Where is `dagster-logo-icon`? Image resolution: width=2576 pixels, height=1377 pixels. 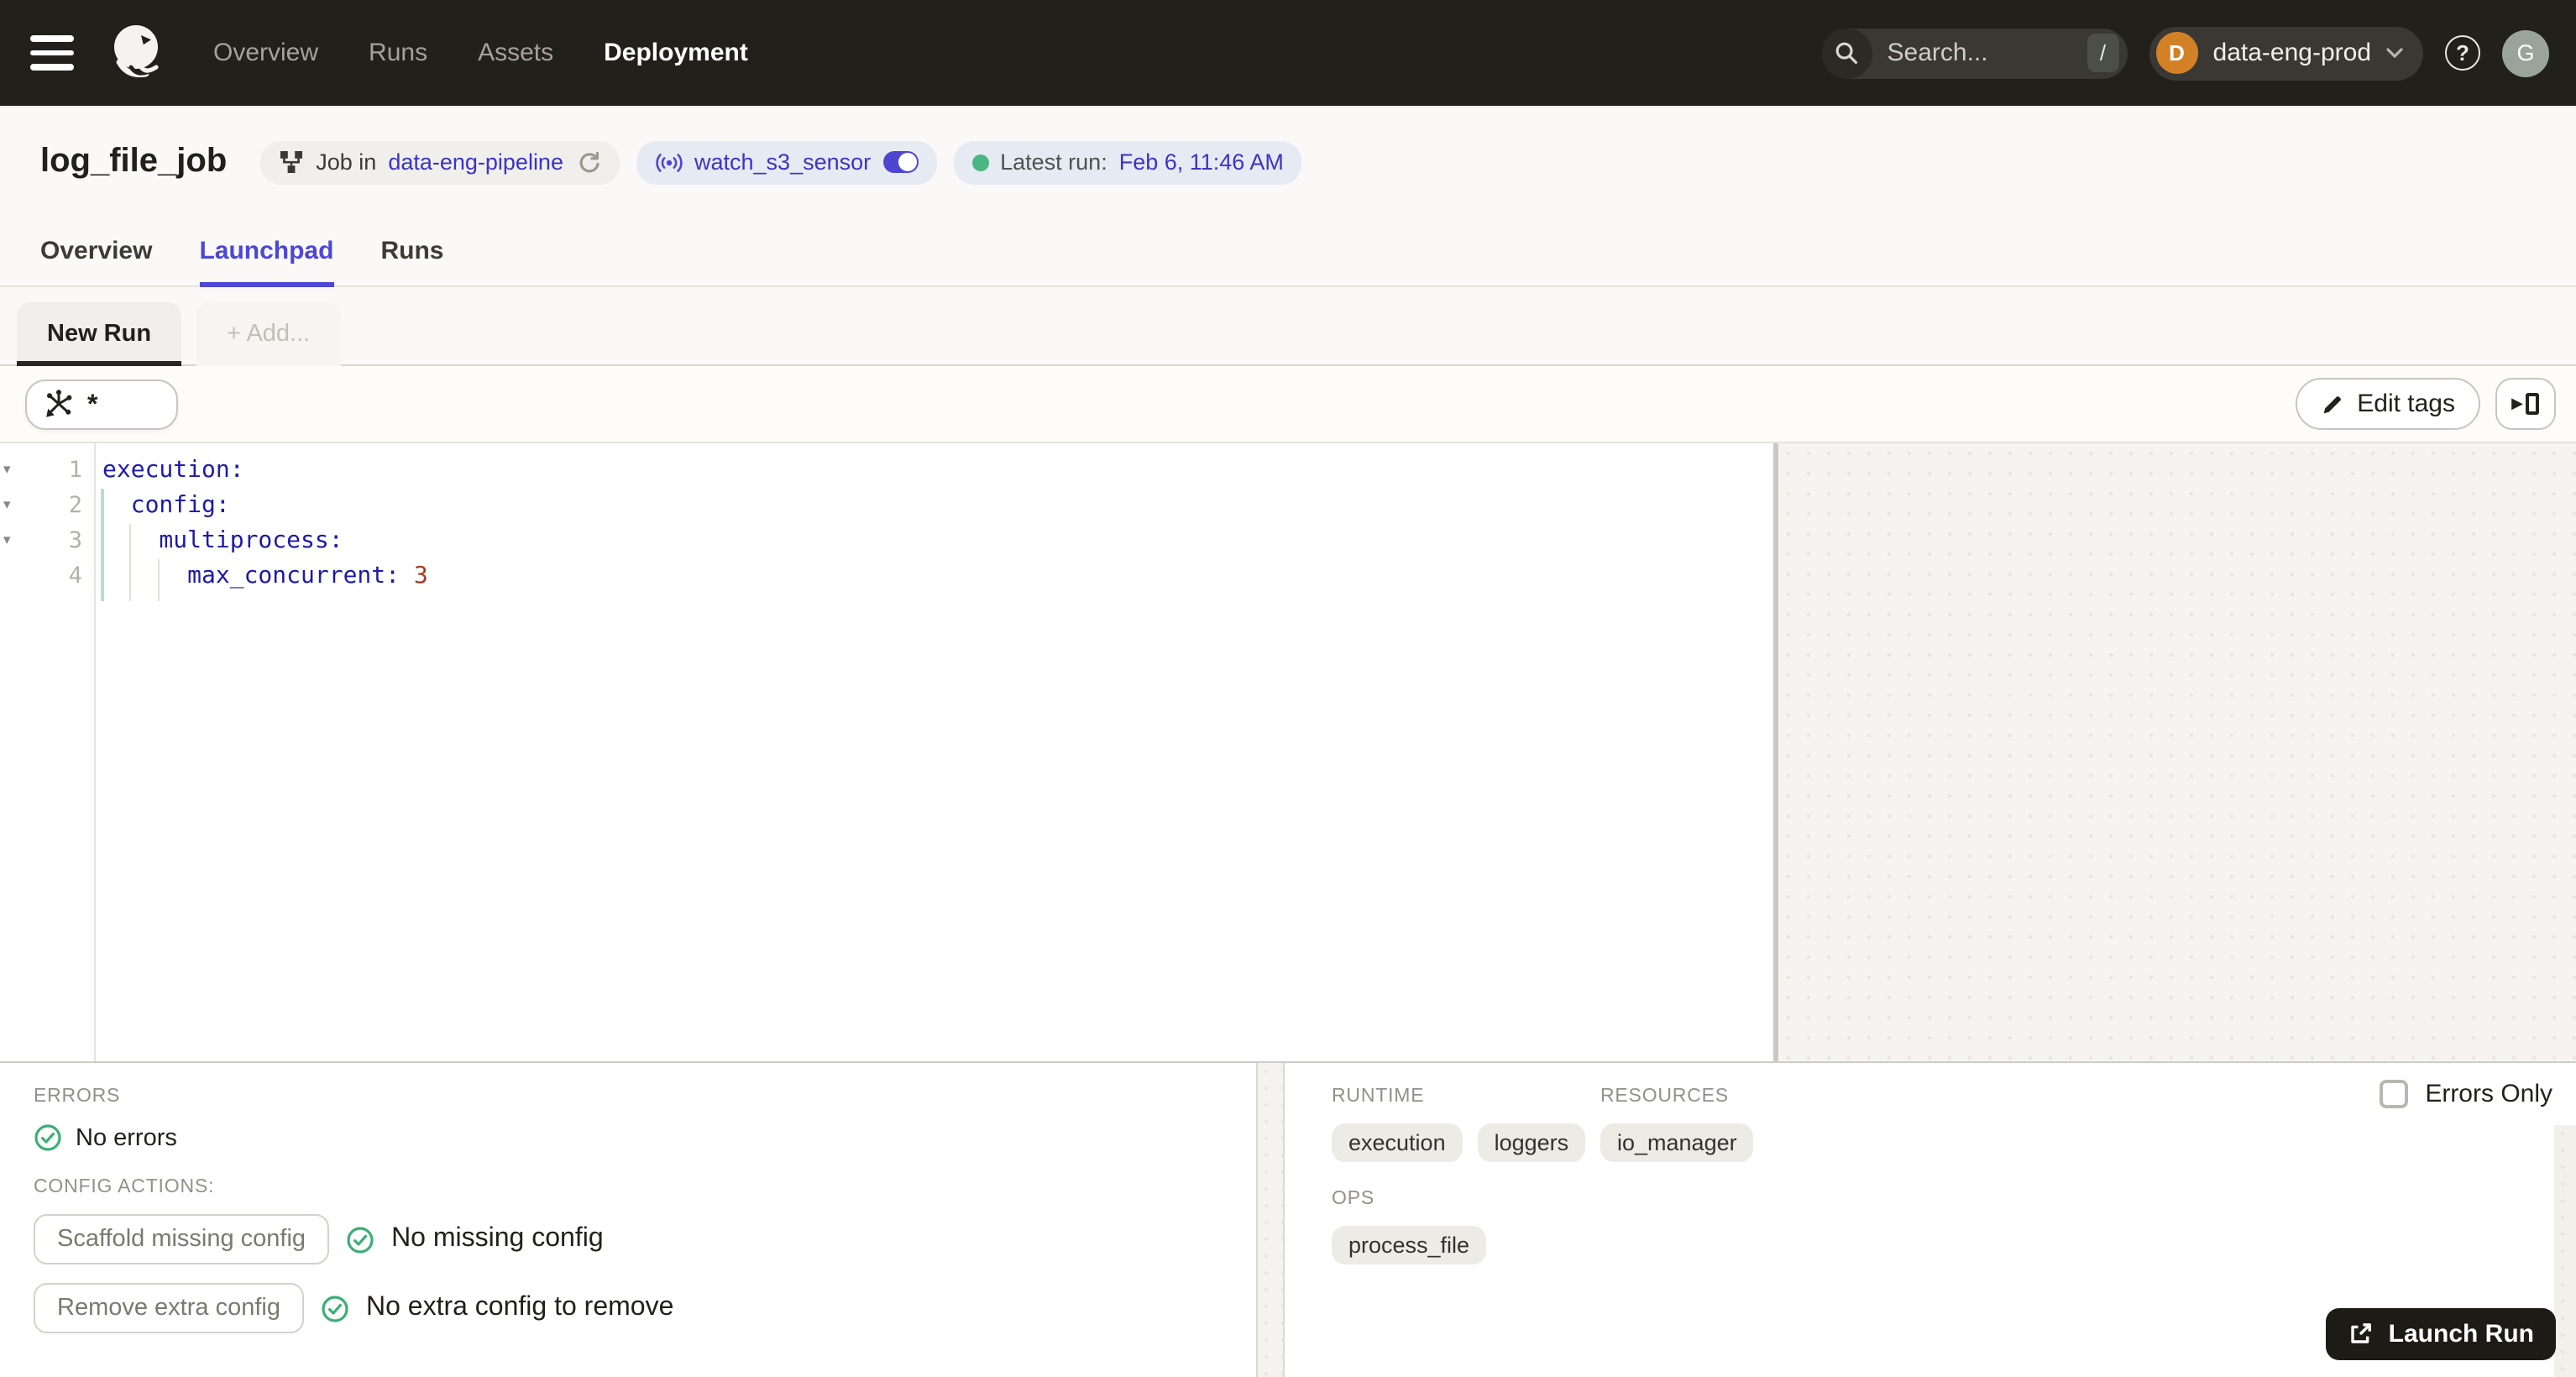 dagster-logo-icon is located at coordinates (137, 53).